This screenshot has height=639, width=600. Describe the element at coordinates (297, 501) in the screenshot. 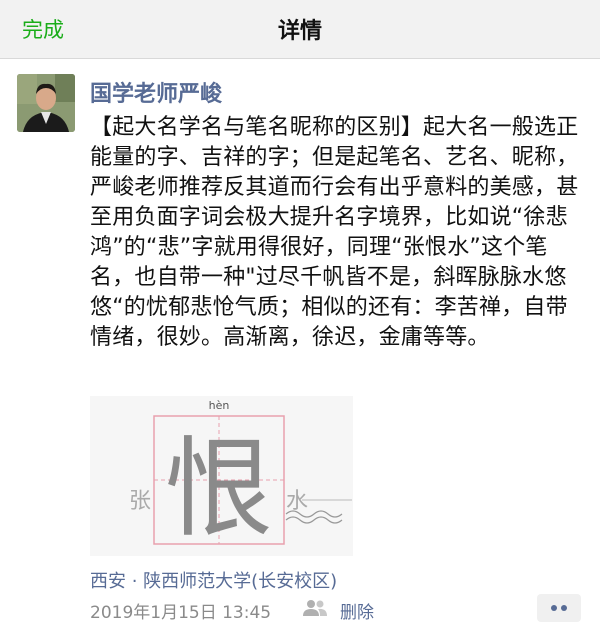

I see `right-character: 水` at that location.